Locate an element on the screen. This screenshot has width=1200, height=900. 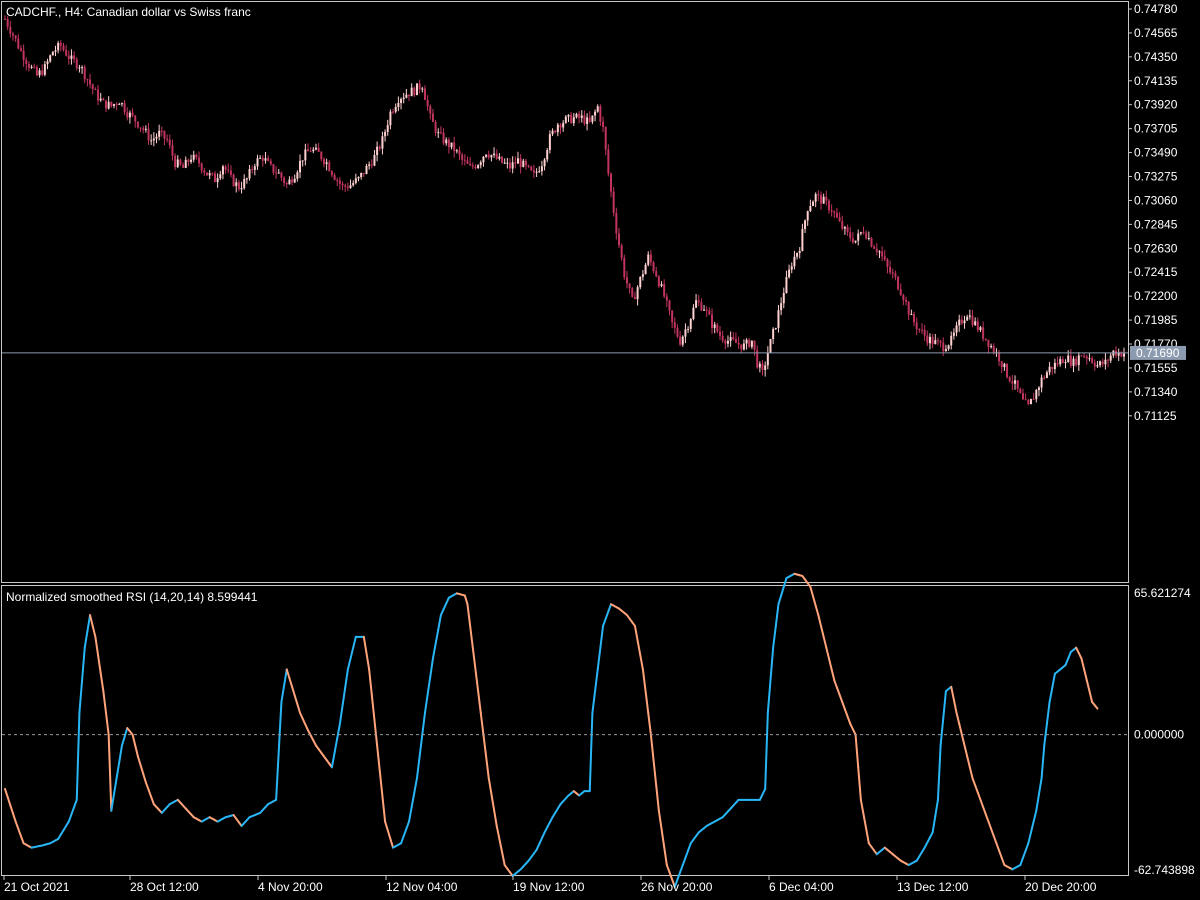
indicator-axis-max: 65.621274 is located at coordinates (1162, 593).